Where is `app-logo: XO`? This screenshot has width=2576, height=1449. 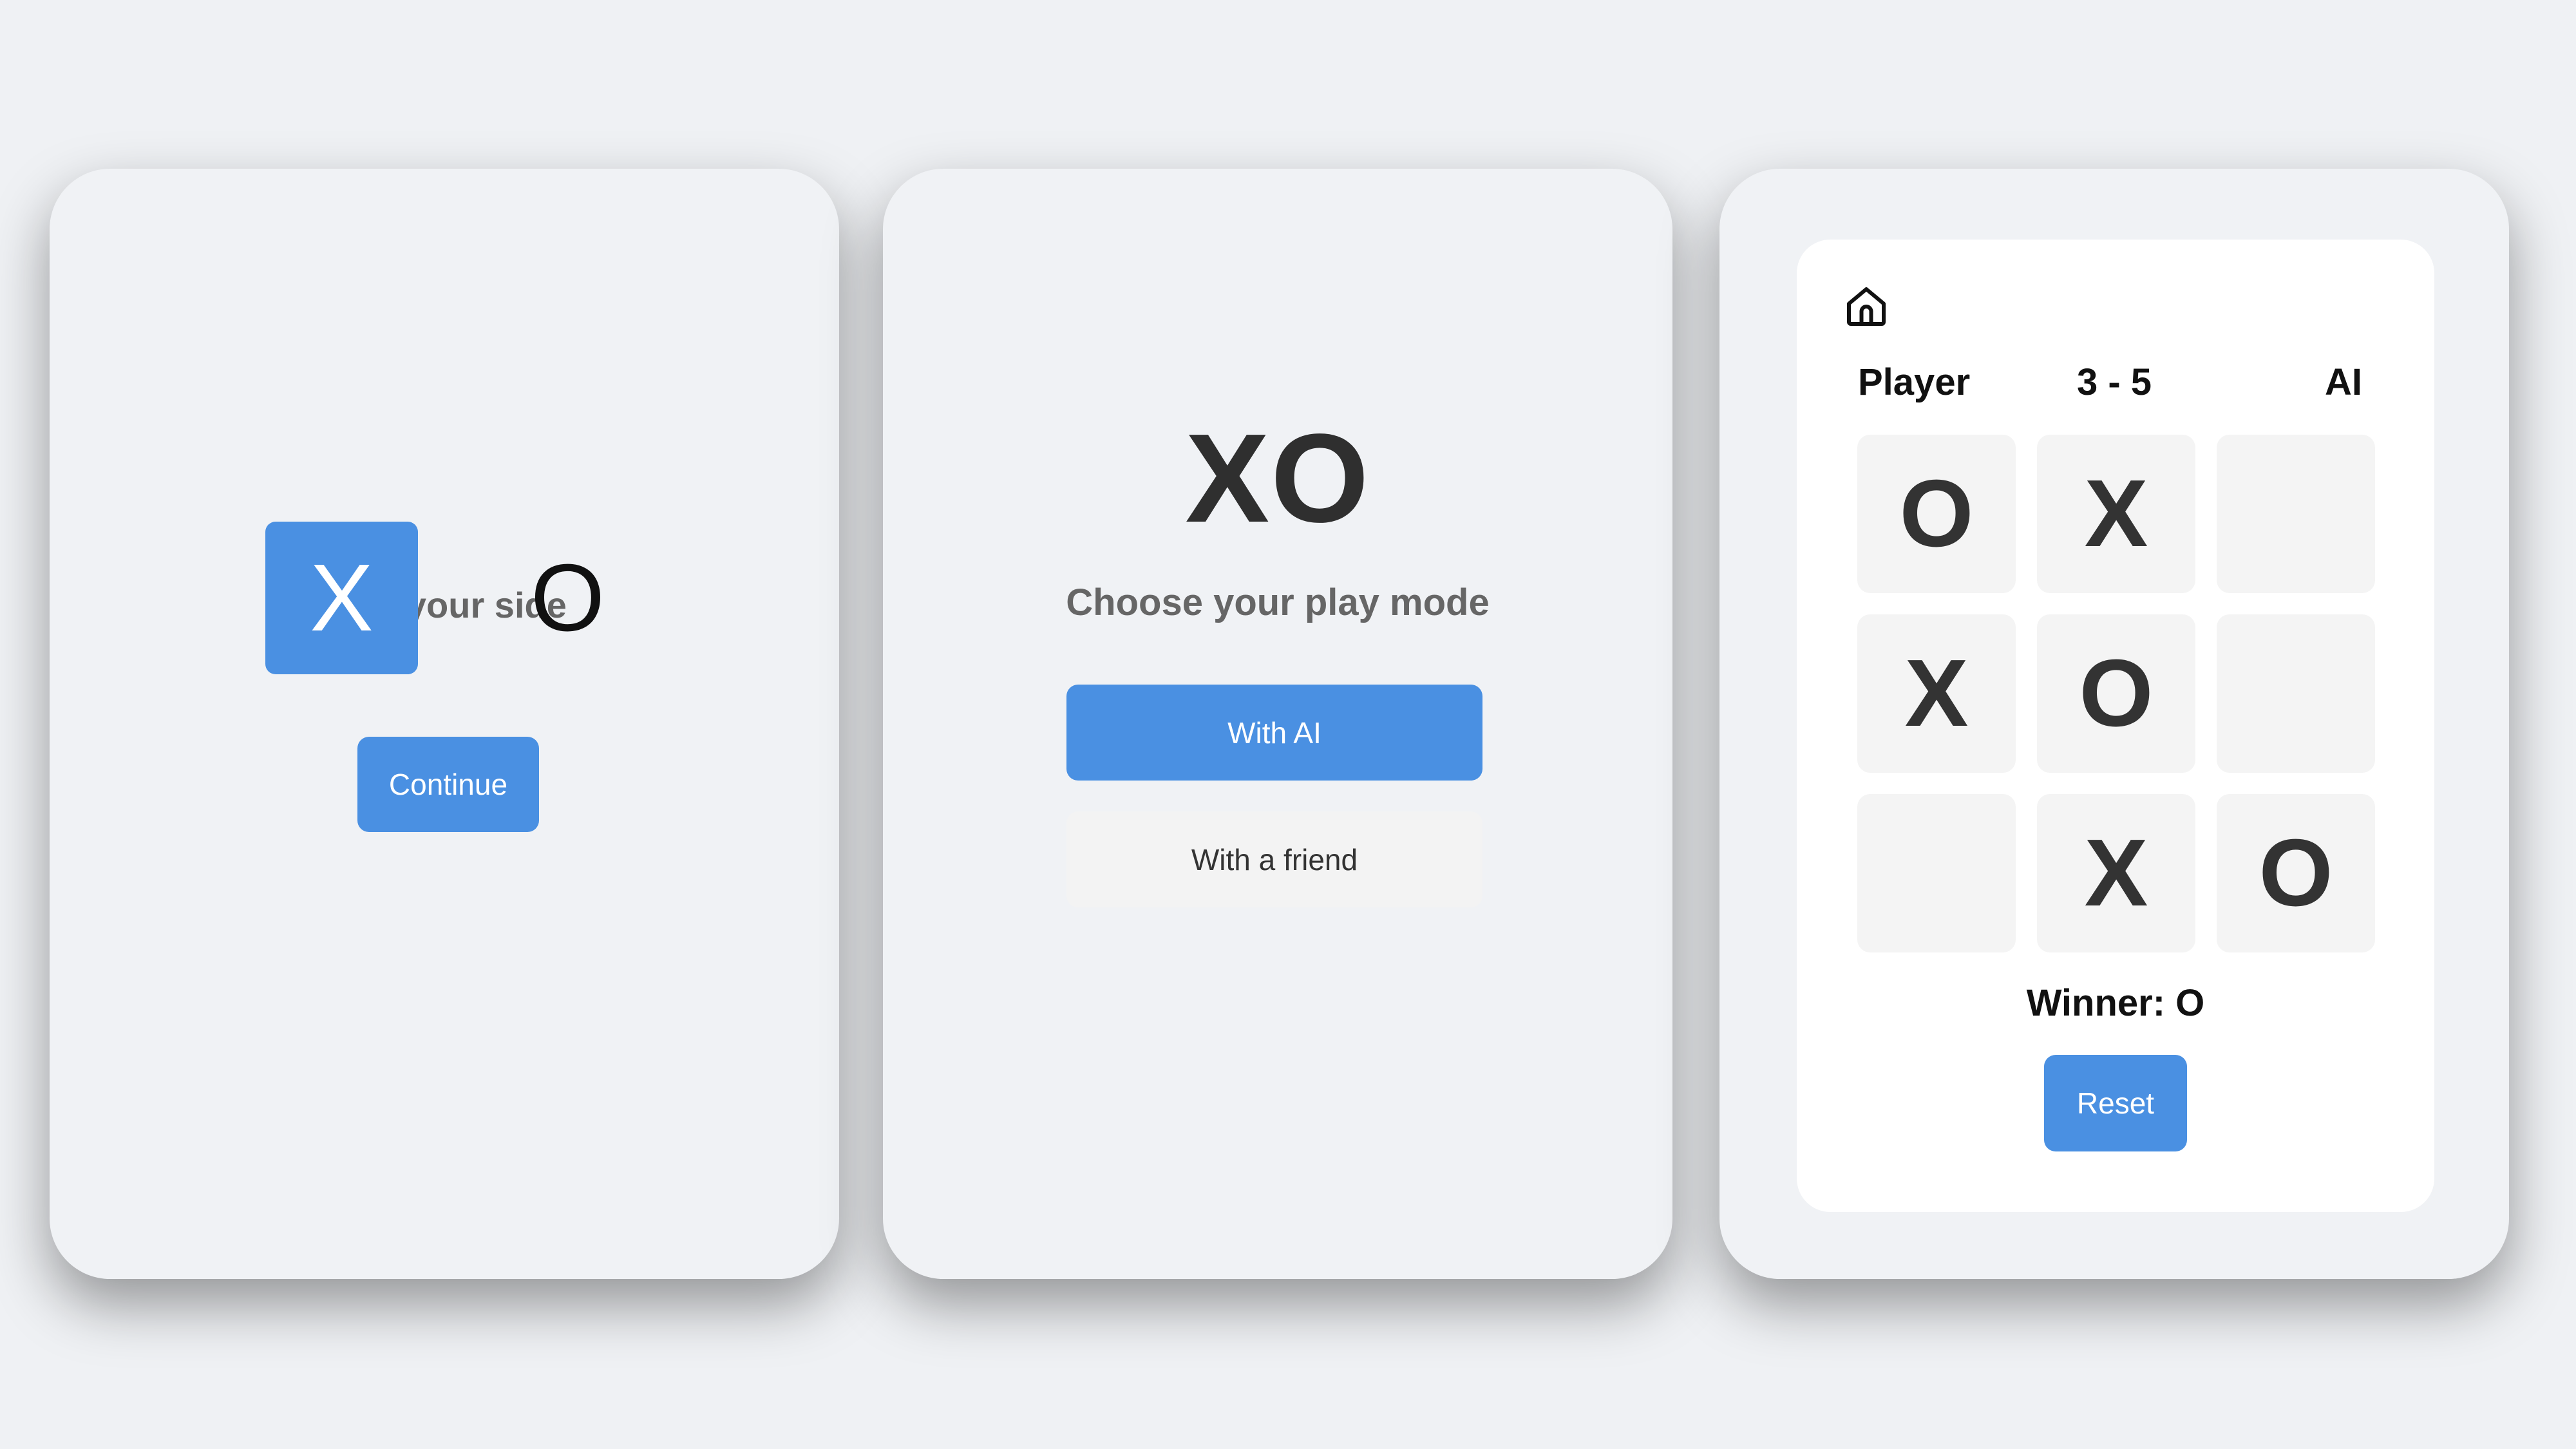
app-logo: XO is located at coordinates (1277, 479).